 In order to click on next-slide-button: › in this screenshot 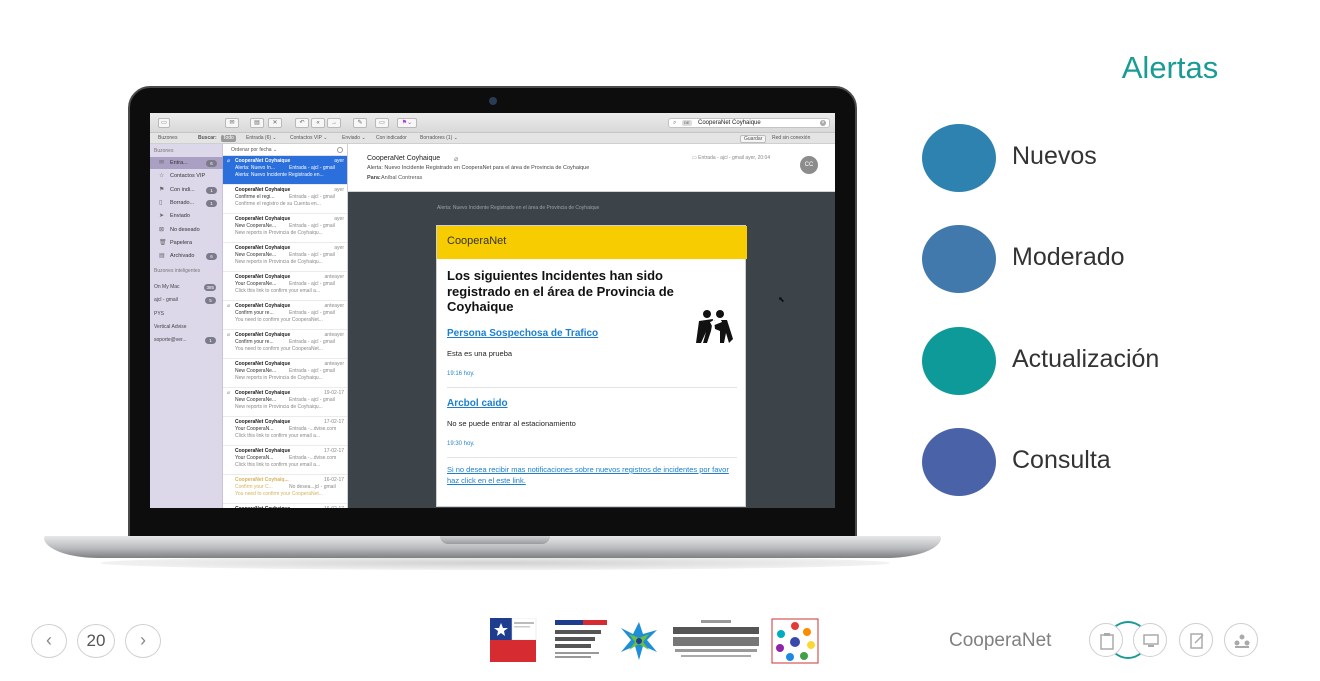, I will do `click(143, 641)`.